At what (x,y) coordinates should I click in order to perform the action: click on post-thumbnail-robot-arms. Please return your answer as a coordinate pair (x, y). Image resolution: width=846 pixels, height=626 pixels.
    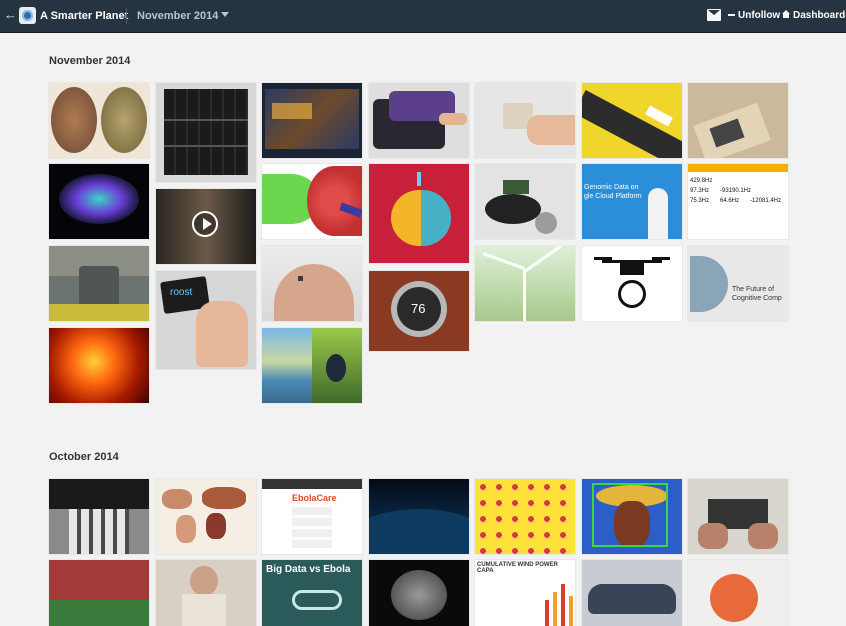
    Looking at the image, I should click on (99, 516).